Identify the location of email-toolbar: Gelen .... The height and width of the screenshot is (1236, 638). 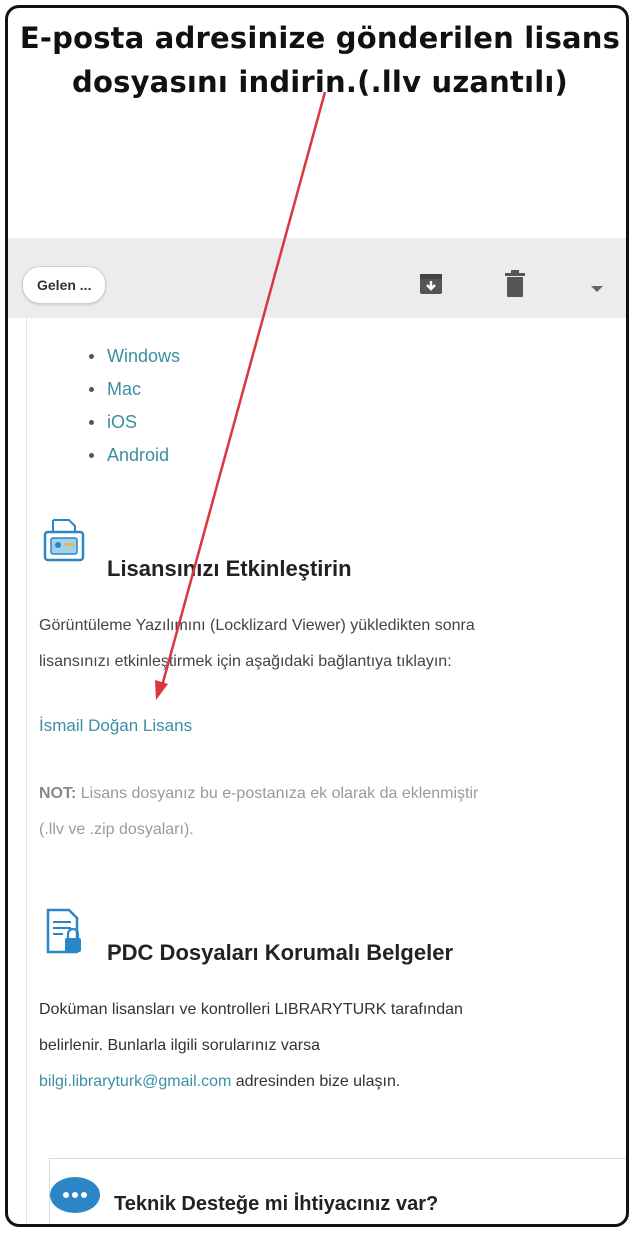
(317, 278).